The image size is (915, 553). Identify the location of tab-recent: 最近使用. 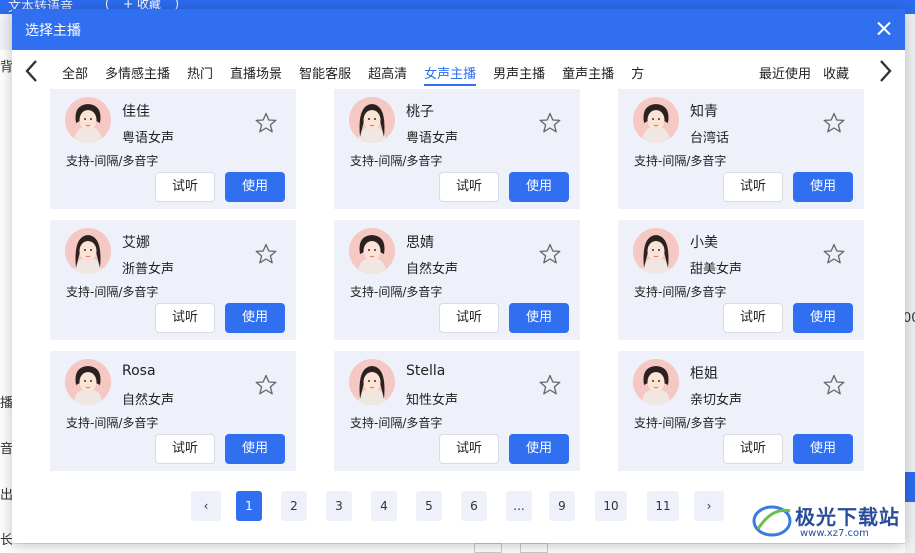
(785, 73).